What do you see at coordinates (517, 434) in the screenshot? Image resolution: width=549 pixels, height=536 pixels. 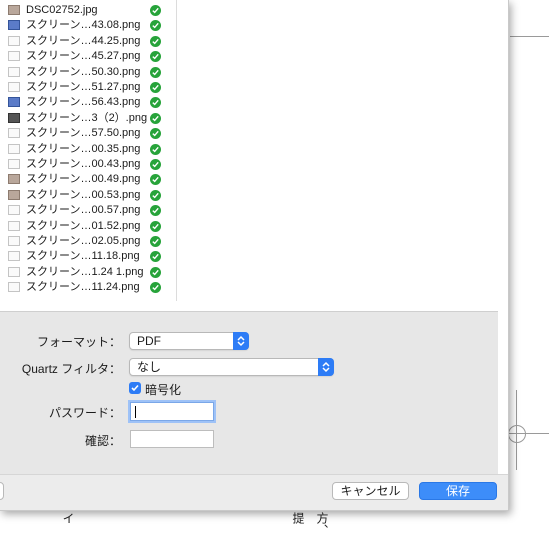 I see `background-crosshair-circle` at bounding box center [517, 434].